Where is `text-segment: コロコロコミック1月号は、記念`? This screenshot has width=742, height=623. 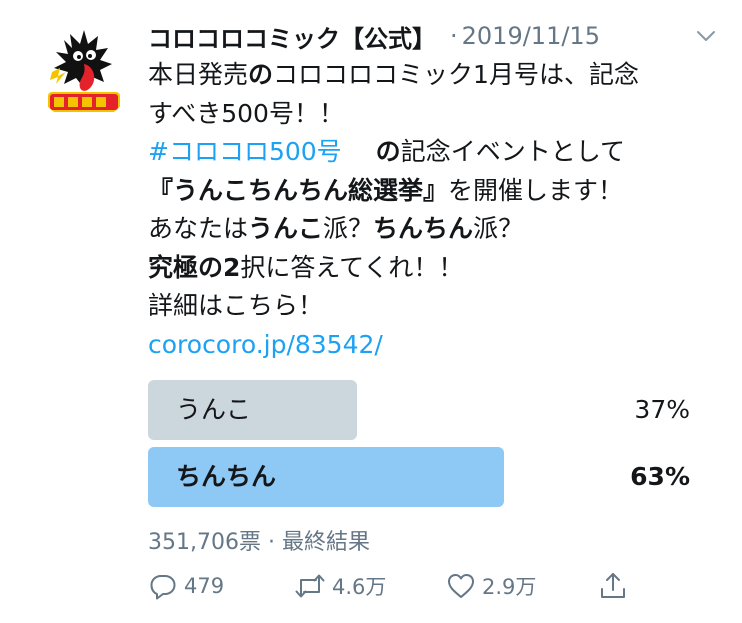 text-segment: コロコロコミック1月号は、記念 is located at coordinates (456, 74).